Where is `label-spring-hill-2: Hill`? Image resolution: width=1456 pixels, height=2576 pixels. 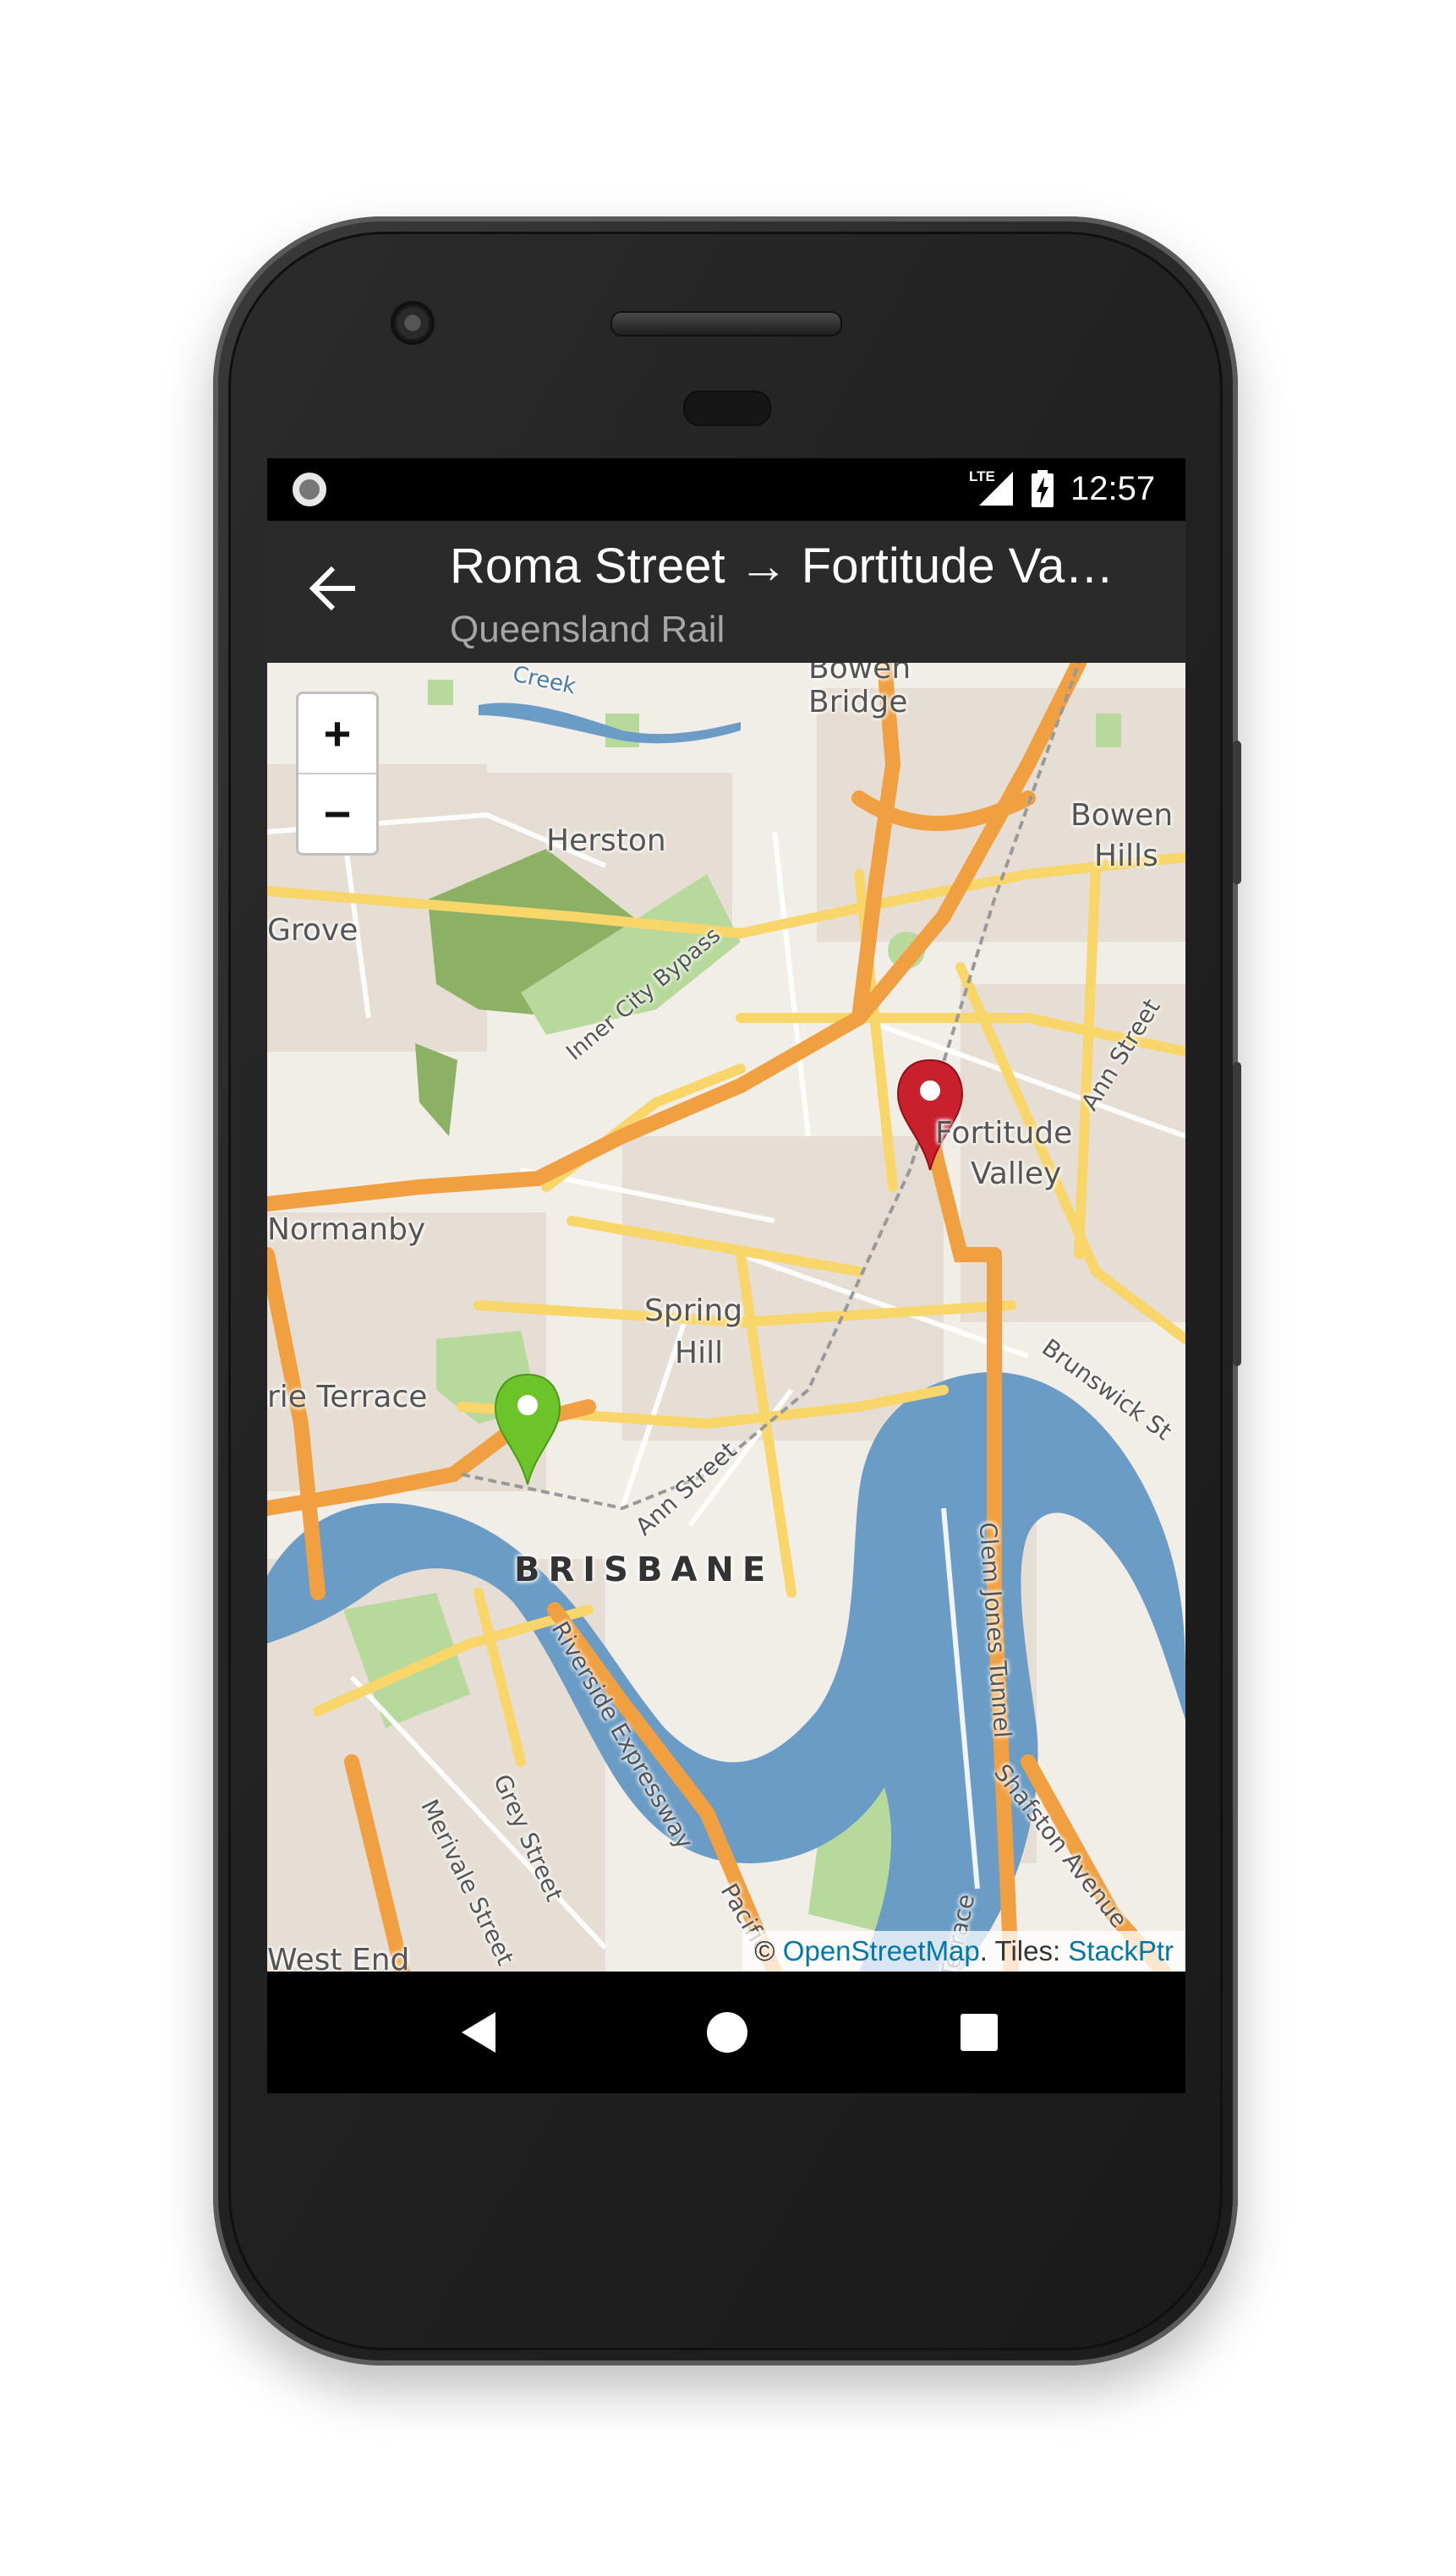 label-spring-hill-2: Hill is located at coordinates (700, 1353).